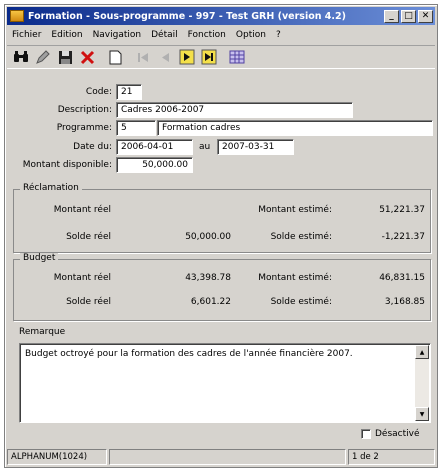  Describe the element at coordinates (87, 57) in the screenshot. I see `delete-icon` at that location.